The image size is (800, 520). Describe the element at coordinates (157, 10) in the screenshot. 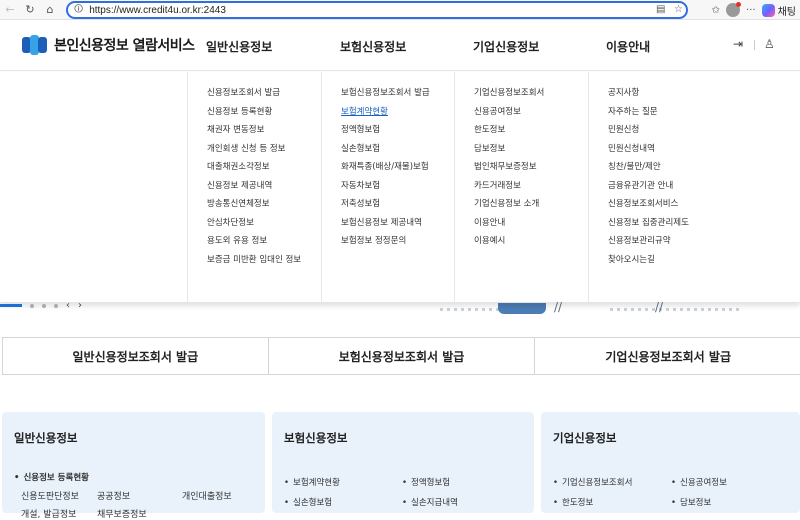

I see `url-text: https://www.credit4u.or.kr:2443` at that location.